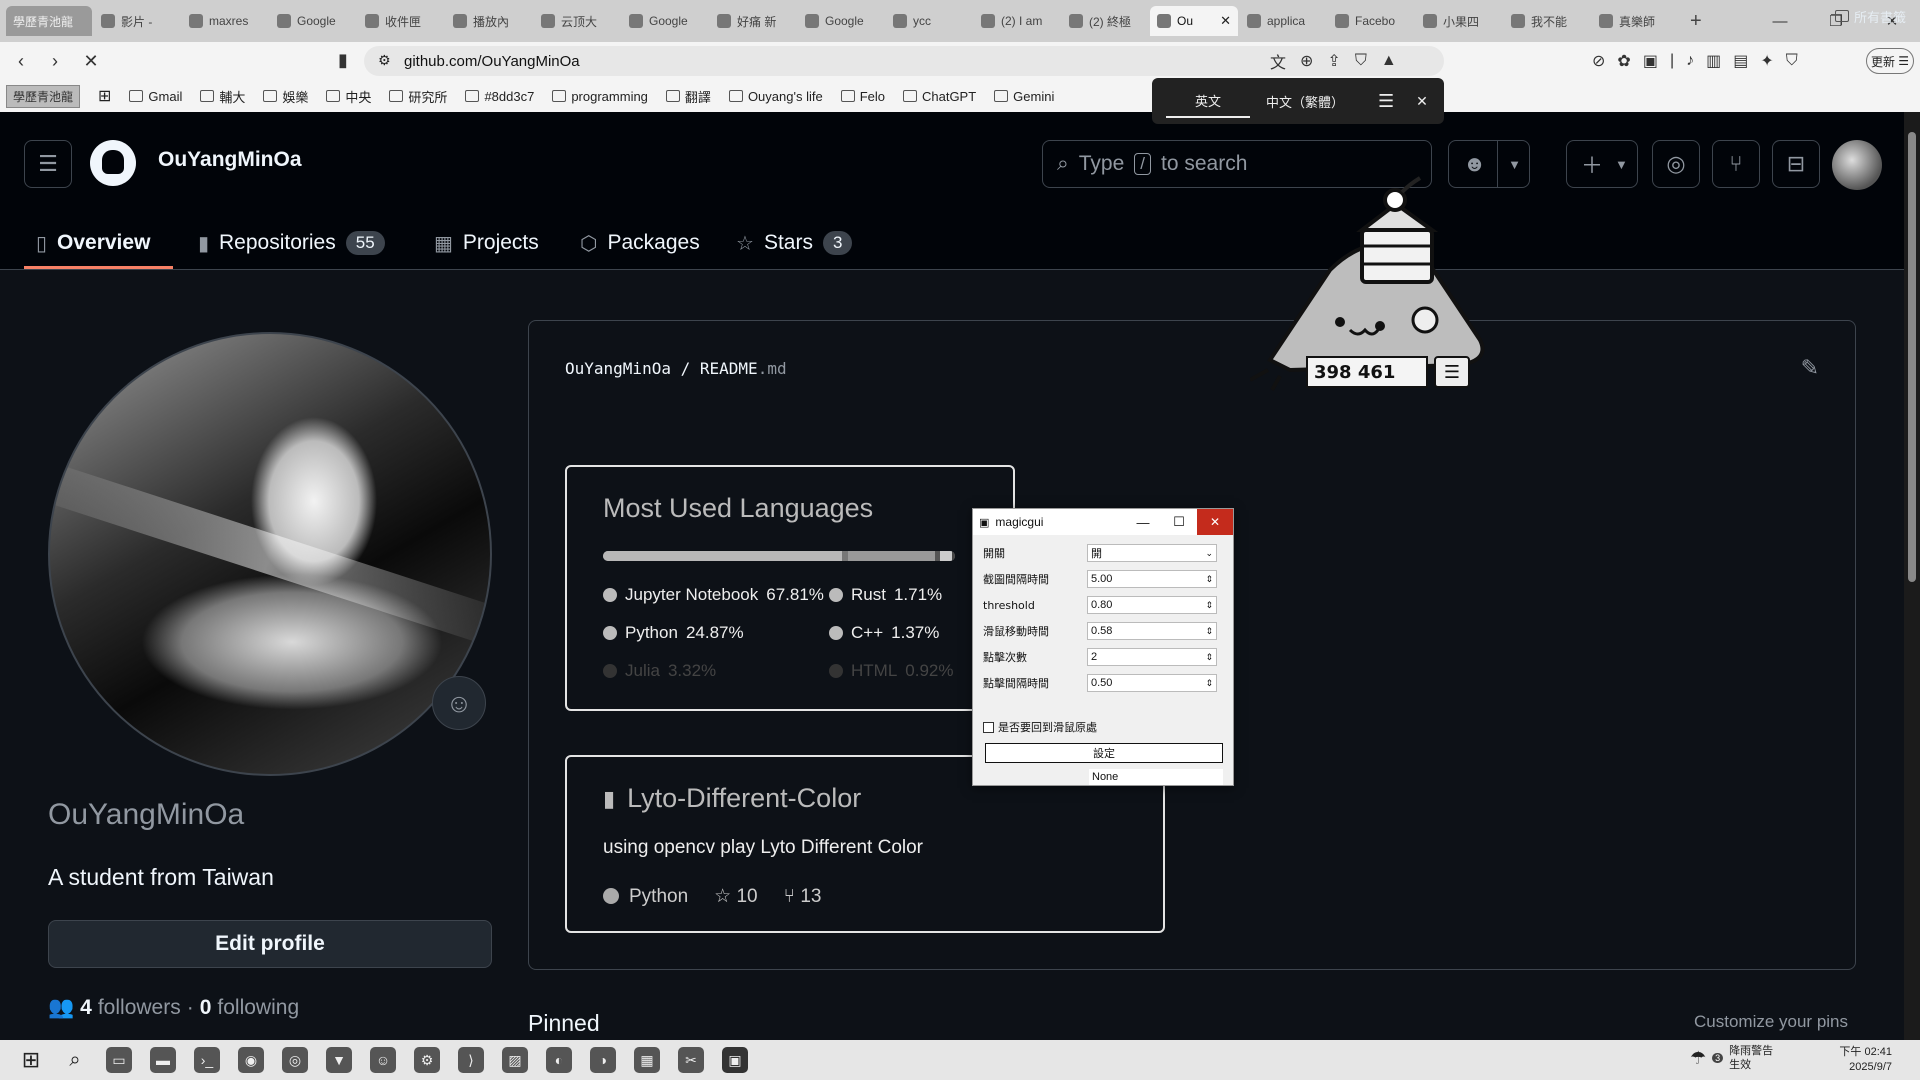  Describe the element at coordinates (1865, 1060) in the screenshot. I see `clock: 下午 02:41 2025/9/7` at that location.